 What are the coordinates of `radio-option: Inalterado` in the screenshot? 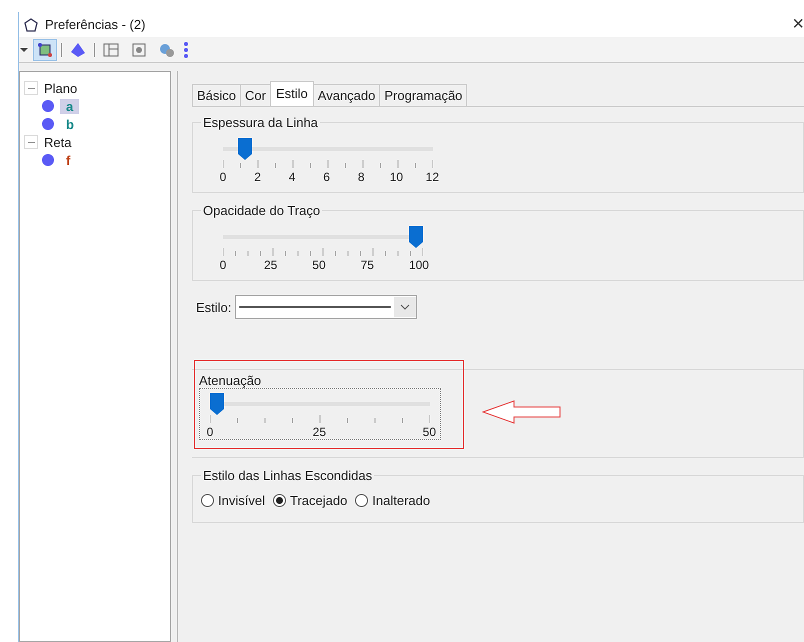 It's located at (392, 500).